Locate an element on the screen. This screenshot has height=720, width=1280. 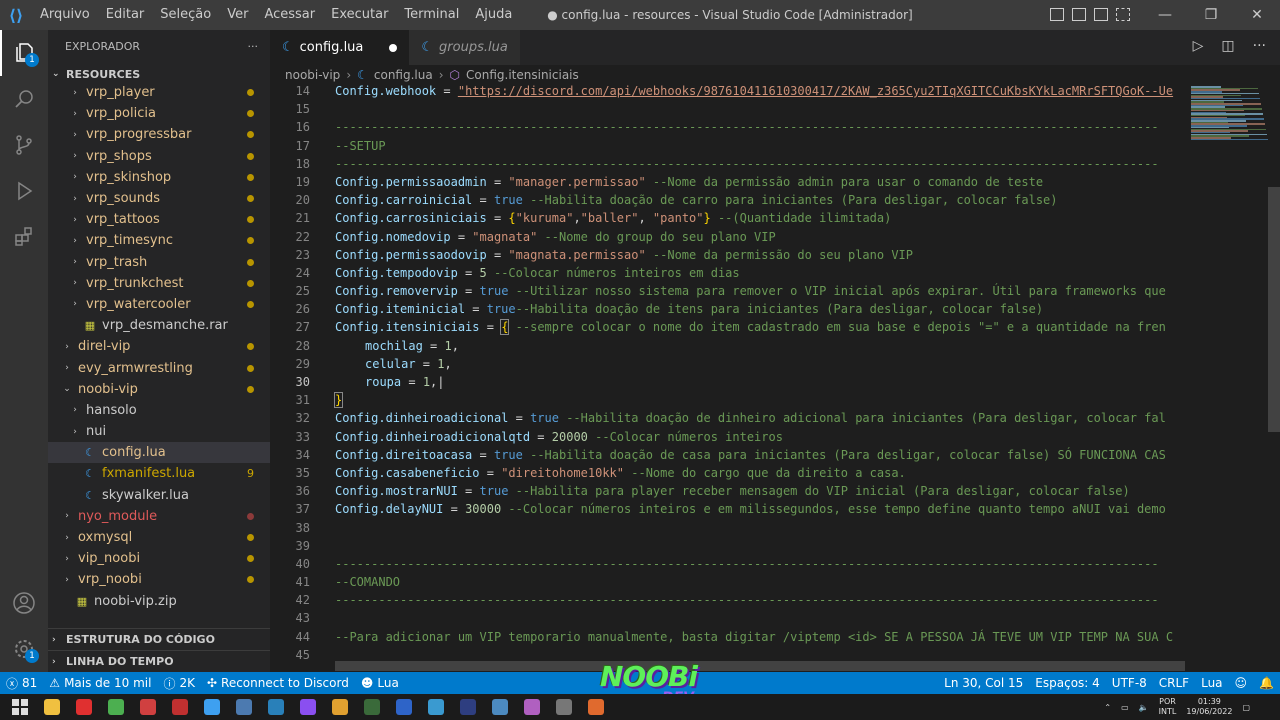
clock: 01:39 19/06/2022 is located at coordinates (1209, 707).